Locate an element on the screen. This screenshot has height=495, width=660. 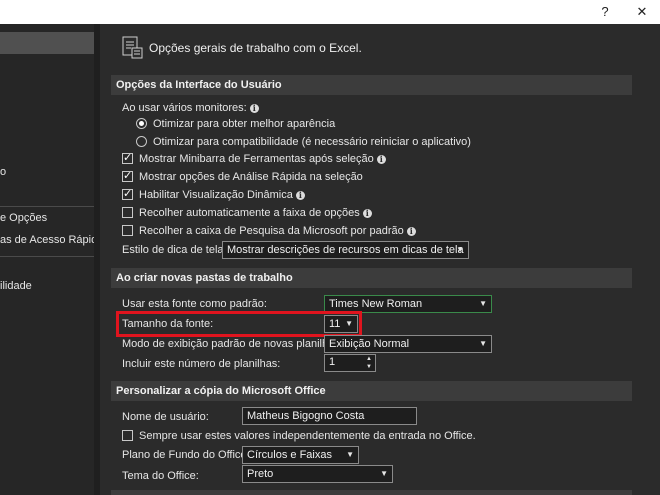
office-background-value: Círculos e Faixas is located at coordinates (289, 455).